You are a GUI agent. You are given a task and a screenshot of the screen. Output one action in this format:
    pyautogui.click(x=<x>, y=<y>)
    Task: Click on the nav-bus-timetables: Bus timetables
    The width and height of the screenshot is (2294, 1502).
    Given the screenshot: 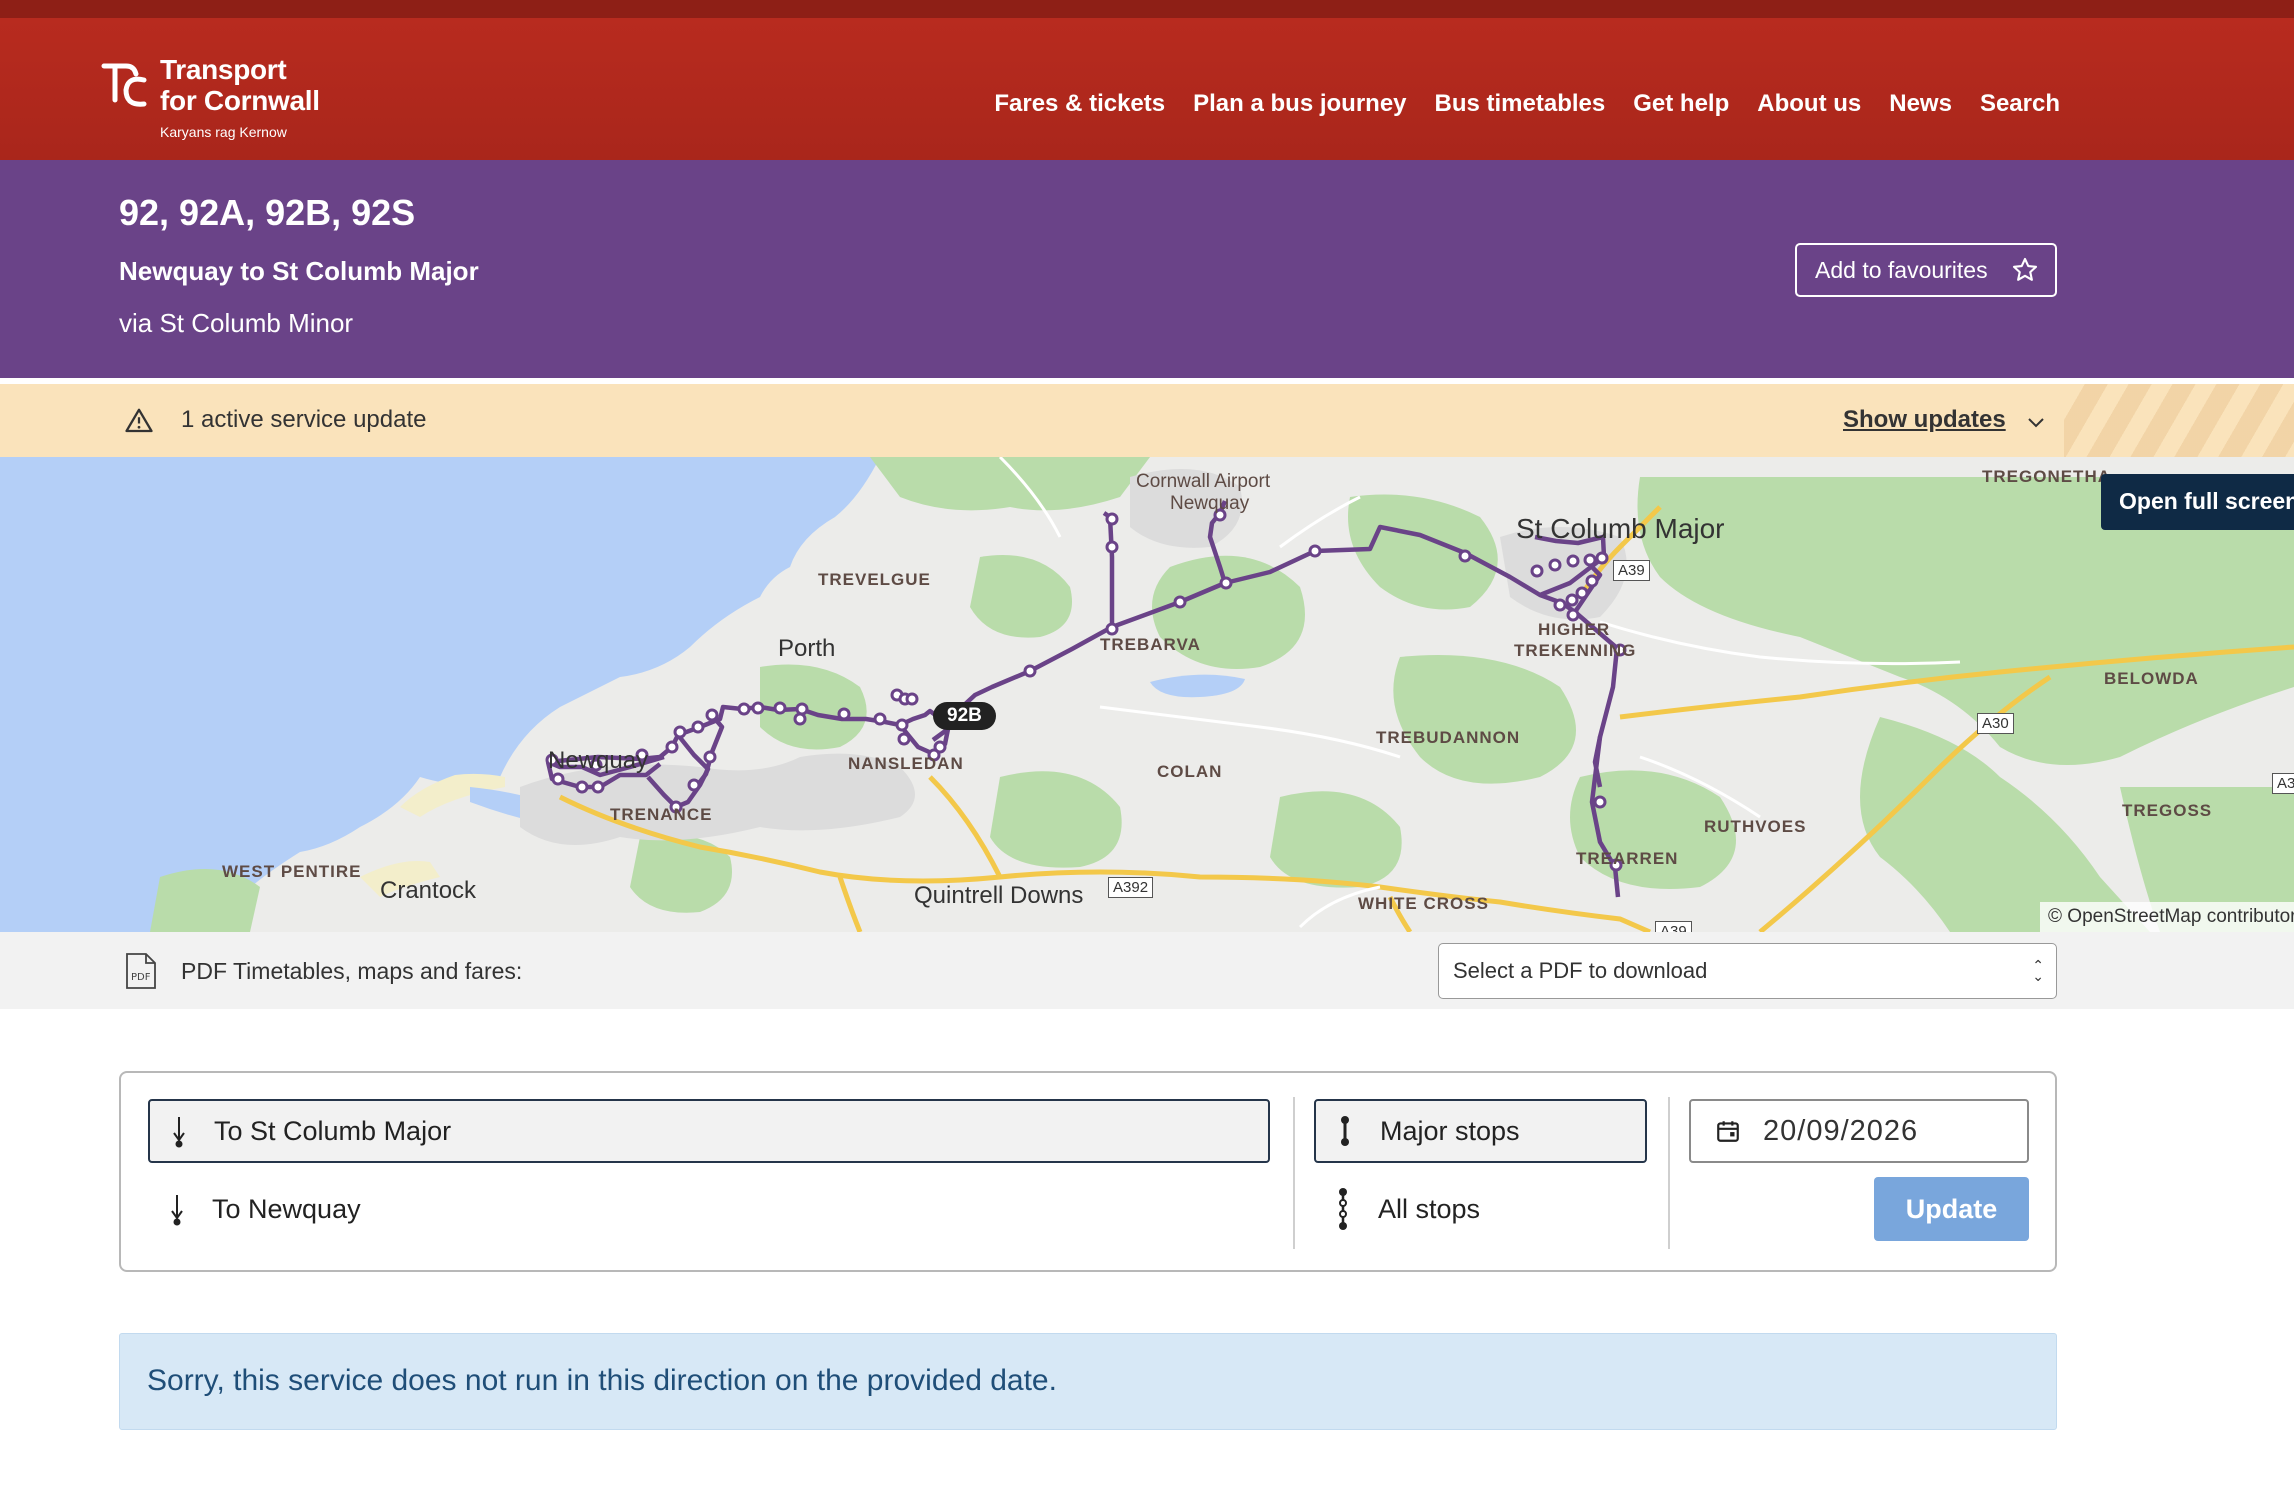 What is the action you would take?
    pyautogui.click(x=1520, y=104)
    